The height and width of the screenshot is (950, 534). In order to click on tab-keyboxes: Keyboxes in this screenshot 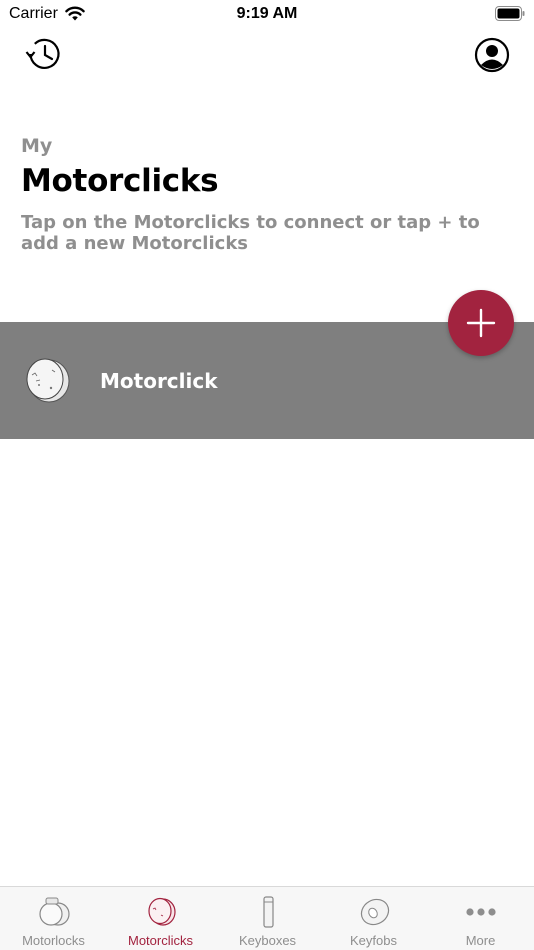, I will do `click(267, 918)`.